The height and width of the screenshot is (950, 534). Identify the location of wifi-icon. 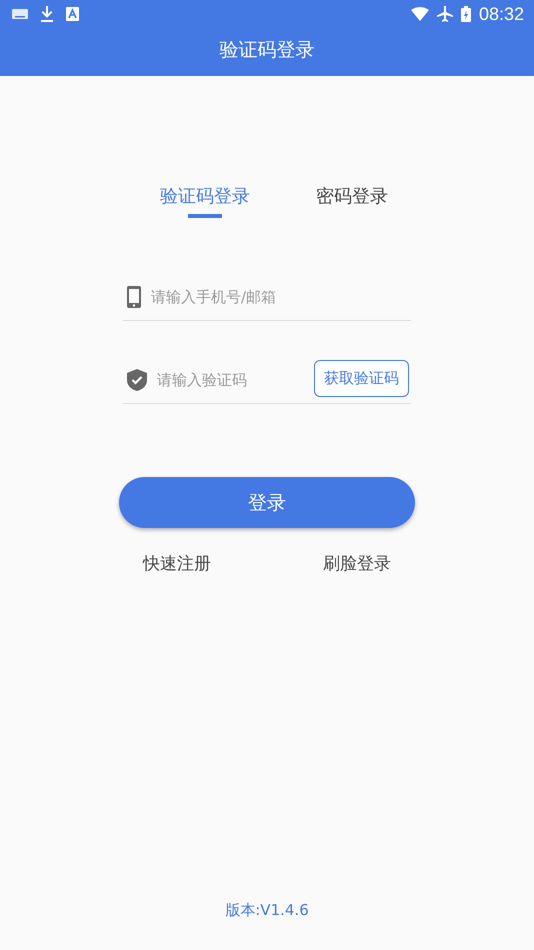
(419, 14).